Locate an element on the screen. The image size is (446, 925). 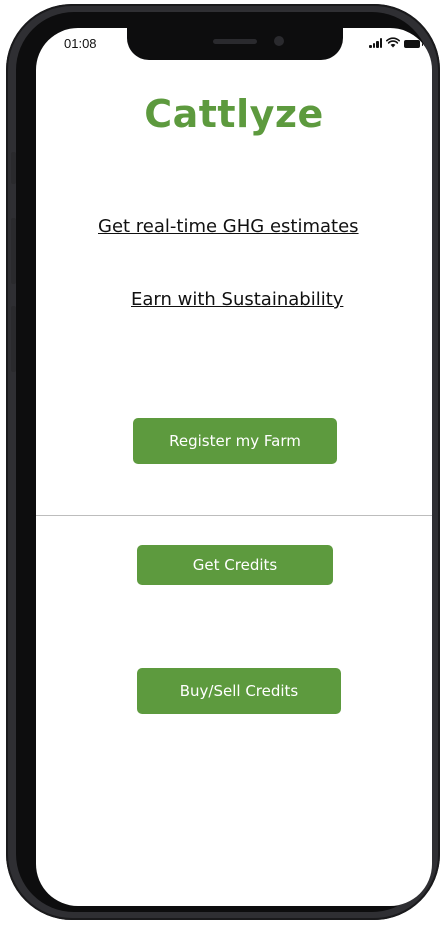
status-icons is located at coordinates (396, 42).